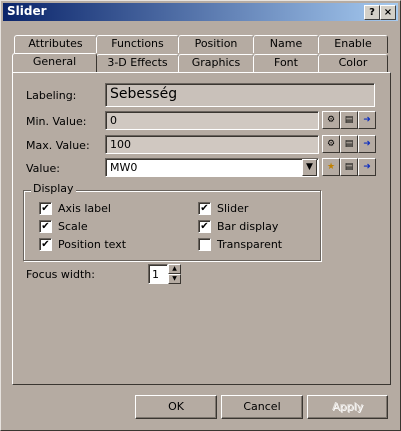  I want to click on slider-checkbox: ✔, so click(204, 208).